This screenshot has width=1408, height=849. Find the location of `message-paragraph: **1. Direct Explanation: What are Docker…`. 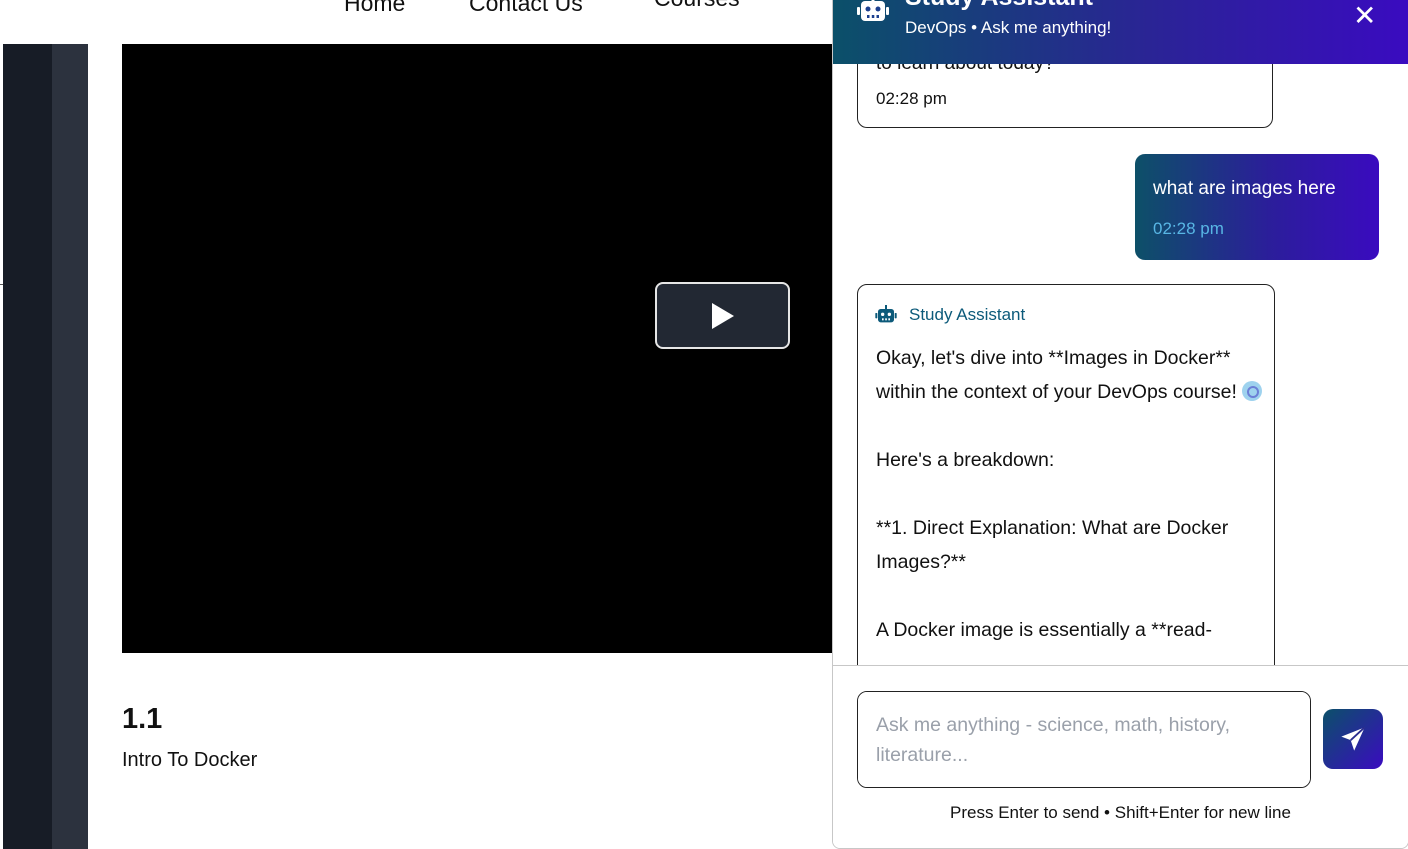

message-paragraph: **1. Direct Explanation: What are Docker… is located at coordinates (1052, 545).